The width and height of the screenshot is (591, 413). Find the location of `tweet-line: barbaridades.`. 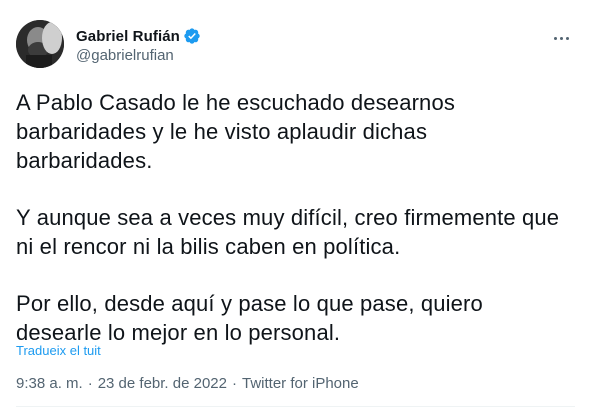

tweet-line: barbaridades. is located at coordinates (84, 160).